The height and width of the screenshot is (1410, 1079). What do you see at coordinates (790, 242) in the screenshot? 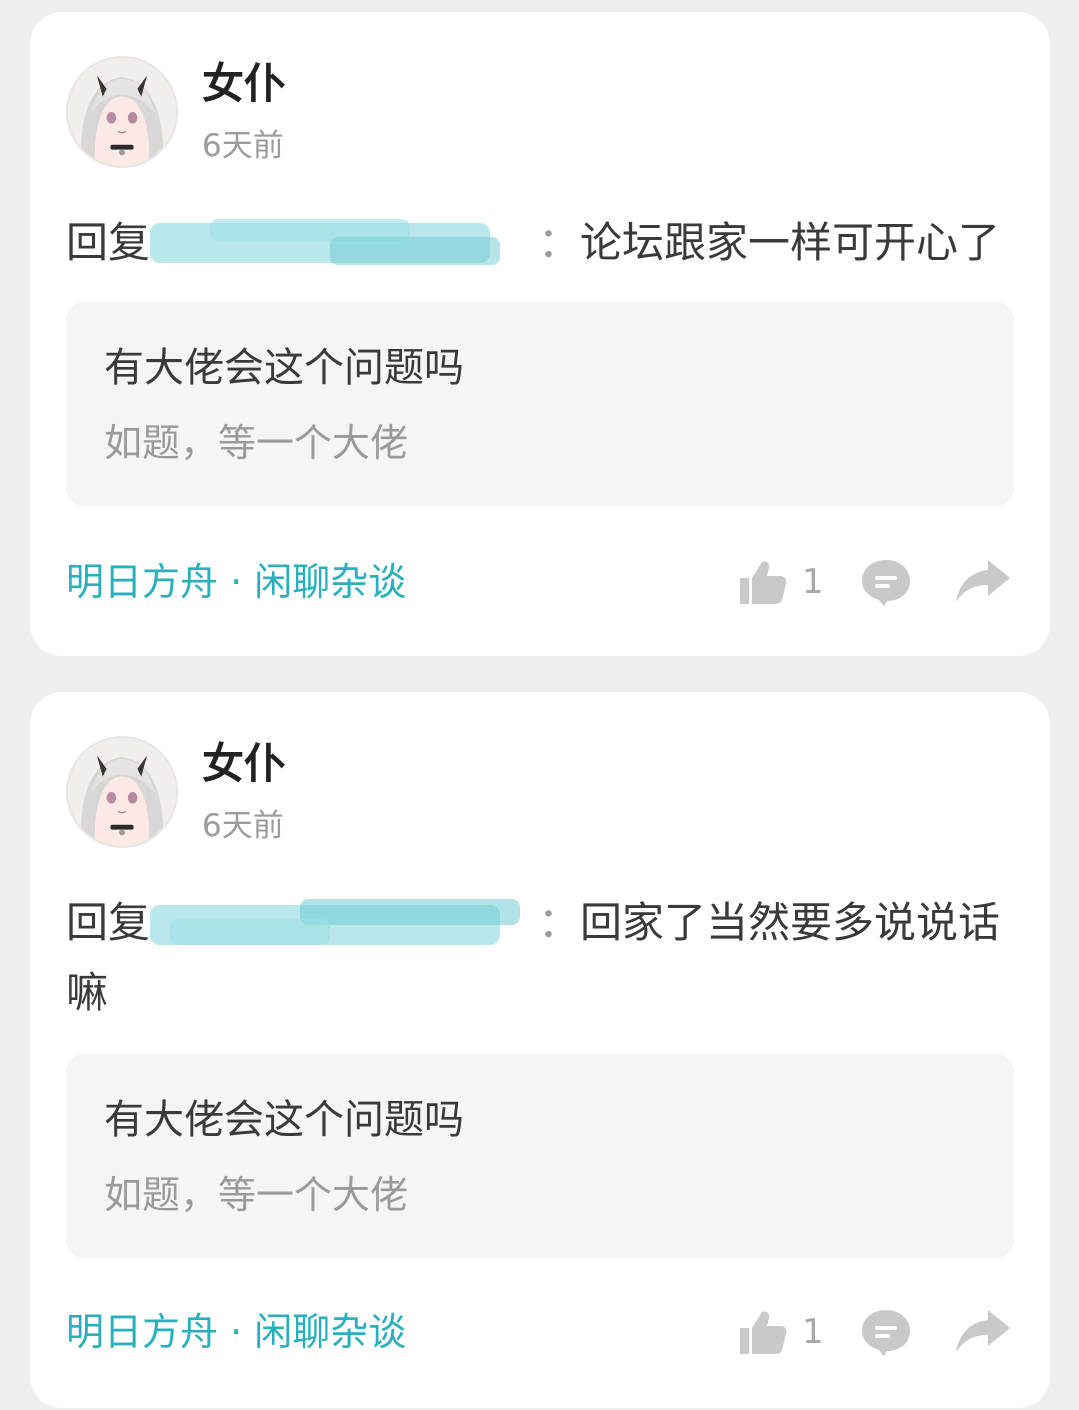
I see `reply-text: 论坛跟家一样可开心了` at bounding box center [790, 242].